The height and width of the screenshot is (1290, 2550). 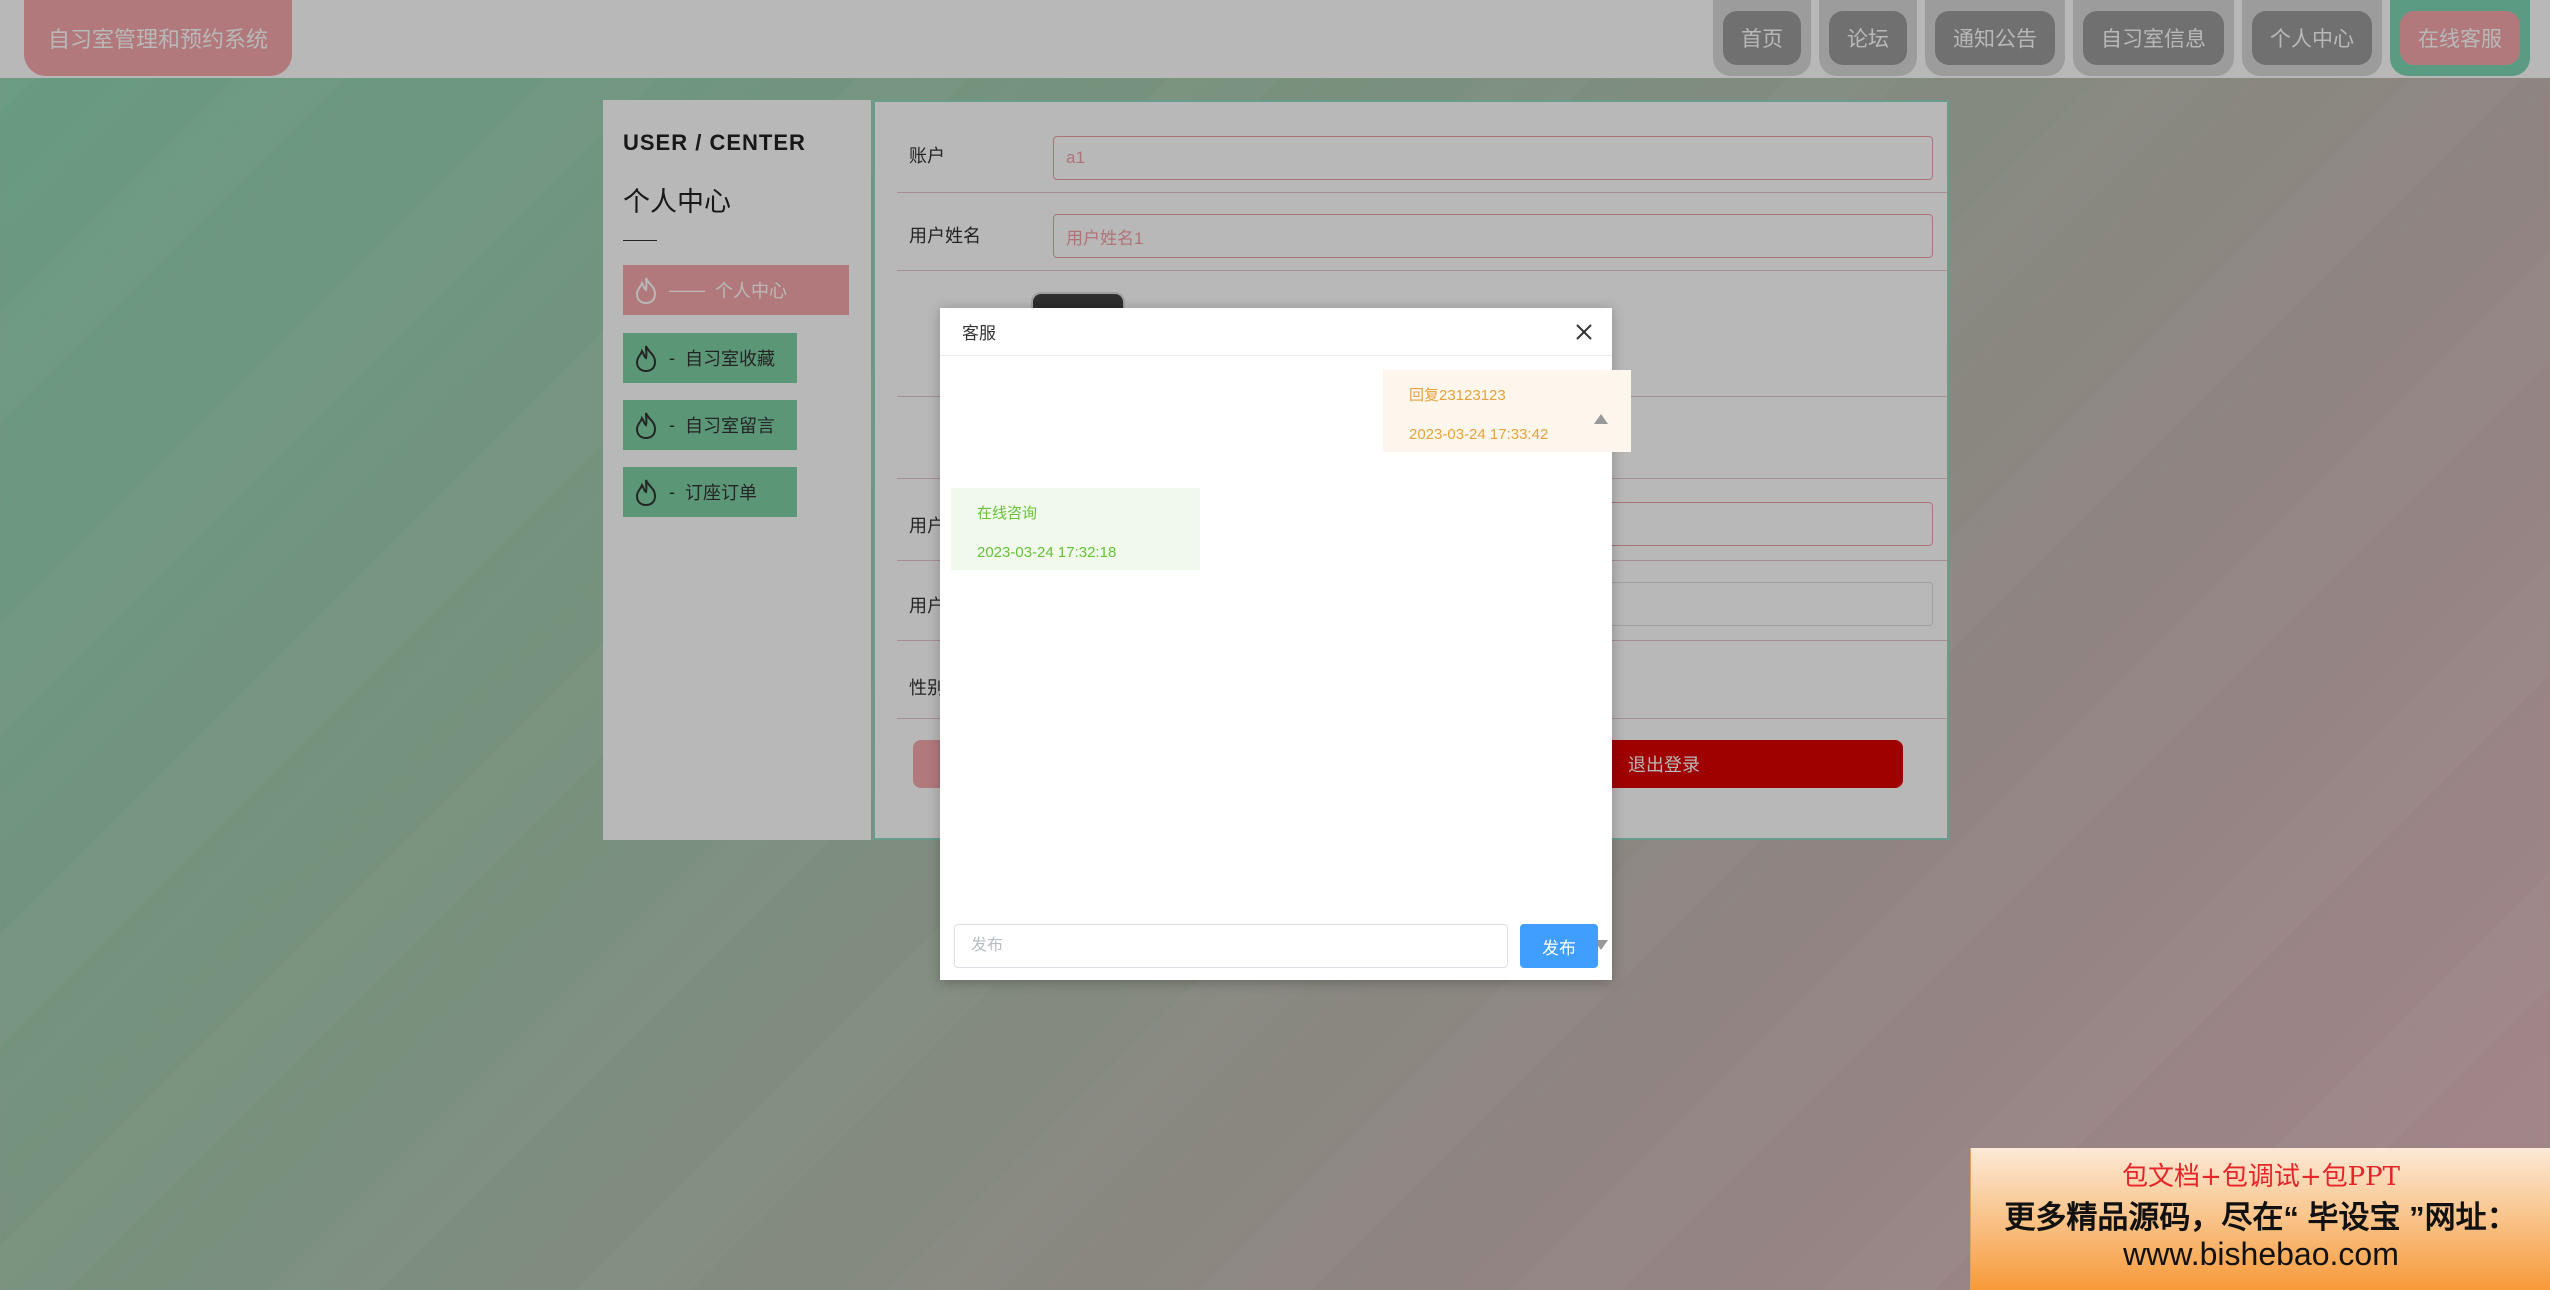 I want to click on message-input, so click(x=1231, y=946).